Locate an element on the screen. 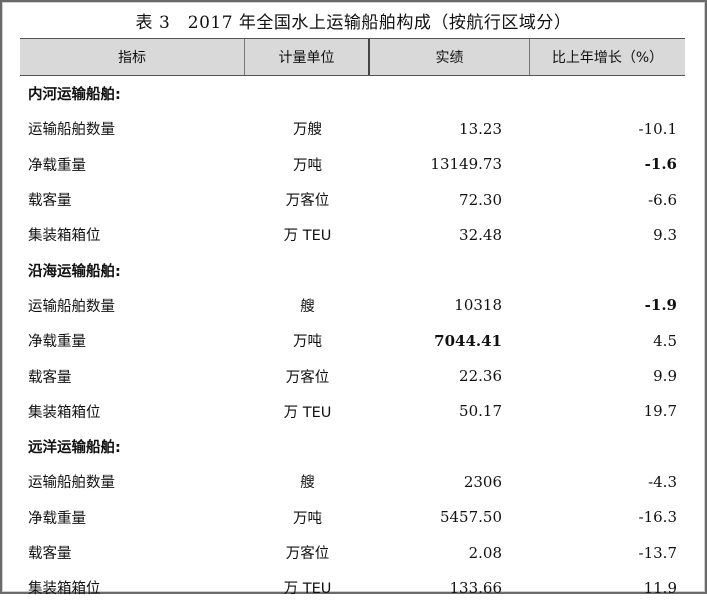  table-row: 载客量 万客位 2.08 -13.7 is located at coordinates (352, 552).